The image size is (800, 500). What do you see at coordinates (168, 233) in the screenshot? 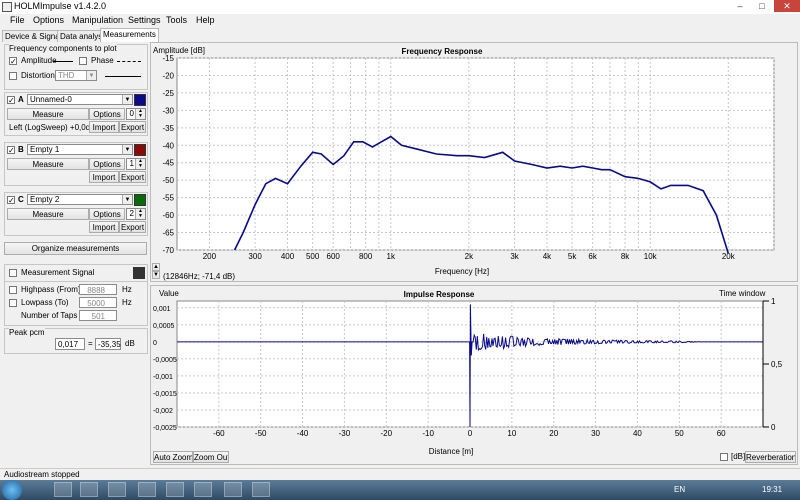
I see `y-tick-label: -65` at bounding box center [168, 233].